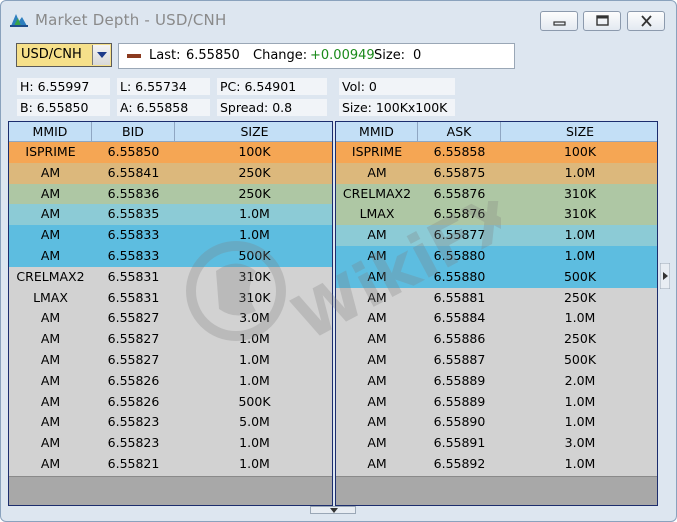 The height and width of the screenshot is (522, 677). What do you see at coordinates (459, 401) in the screenshot?
I see `price-cell: 6.55889` at bounding box center [459, 401].